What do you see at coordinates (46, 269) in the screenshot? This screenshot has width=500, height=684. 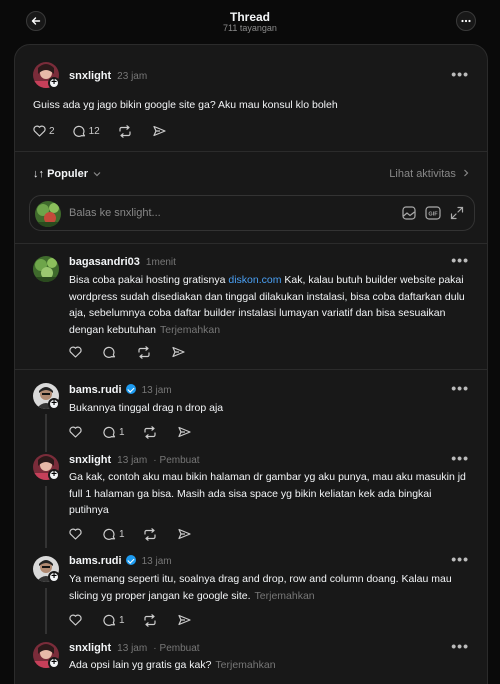 I see `avatar` at bounding box center [46, 269].